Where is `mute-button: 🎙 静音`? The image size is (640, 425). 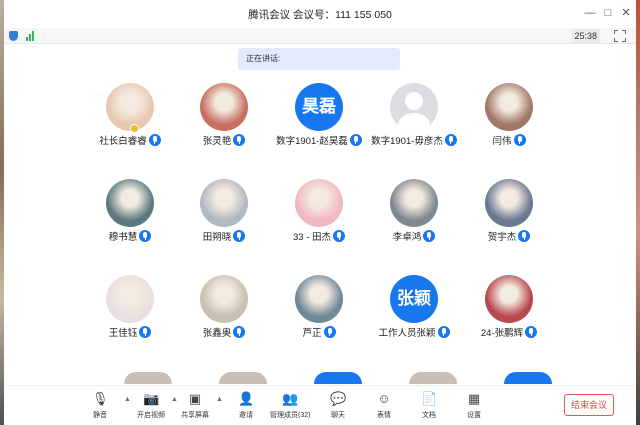 mute-button: 🎙 静音 is located at coordinates (100, 405).